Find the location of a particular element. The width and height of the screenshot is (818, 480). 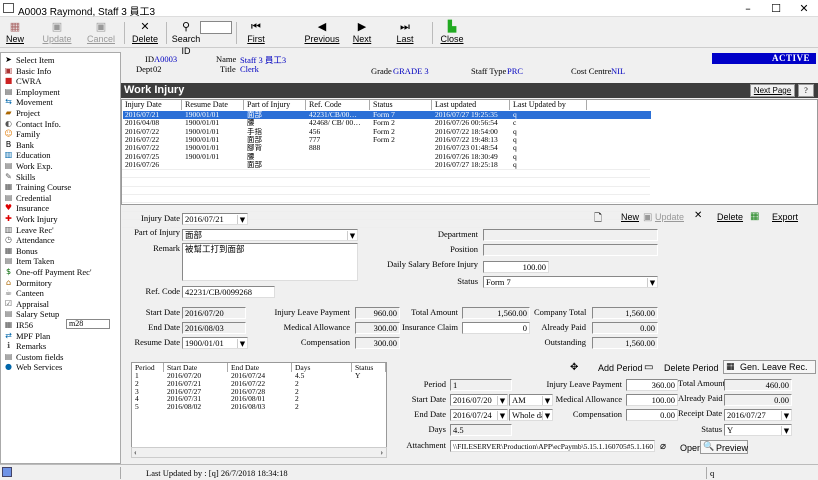

period-medical-allowance-input: 100.00 is located at coordinates (652, 400).